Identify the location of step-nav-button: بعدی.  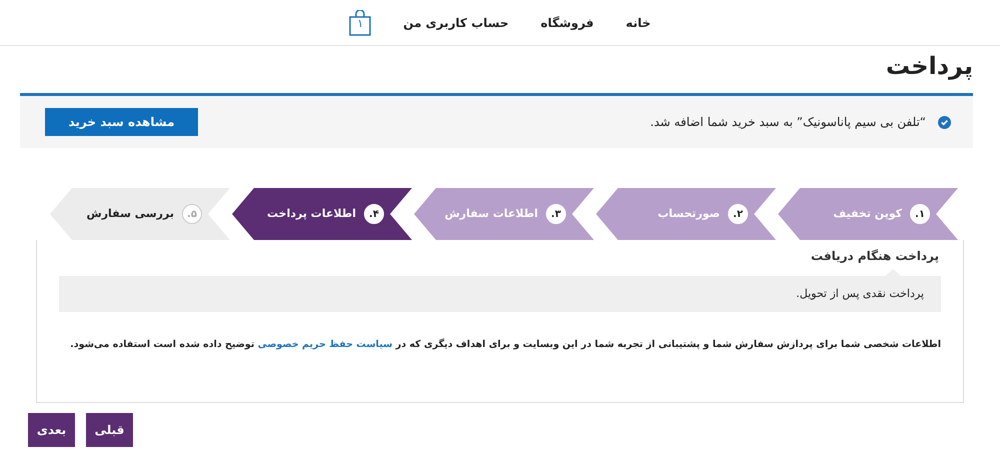
(51, 430).